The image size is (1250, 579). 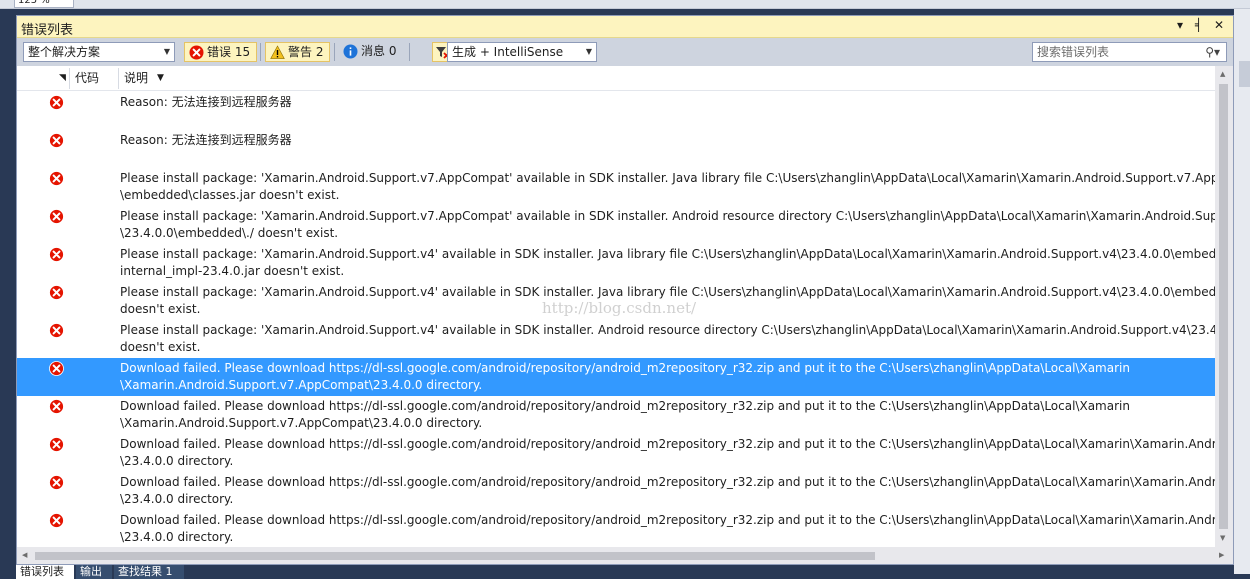 What do you see at coordinates (64, 52) in the screenshot?
I see `scope-value: 整个解决方案` at bounding box center [64, 52].